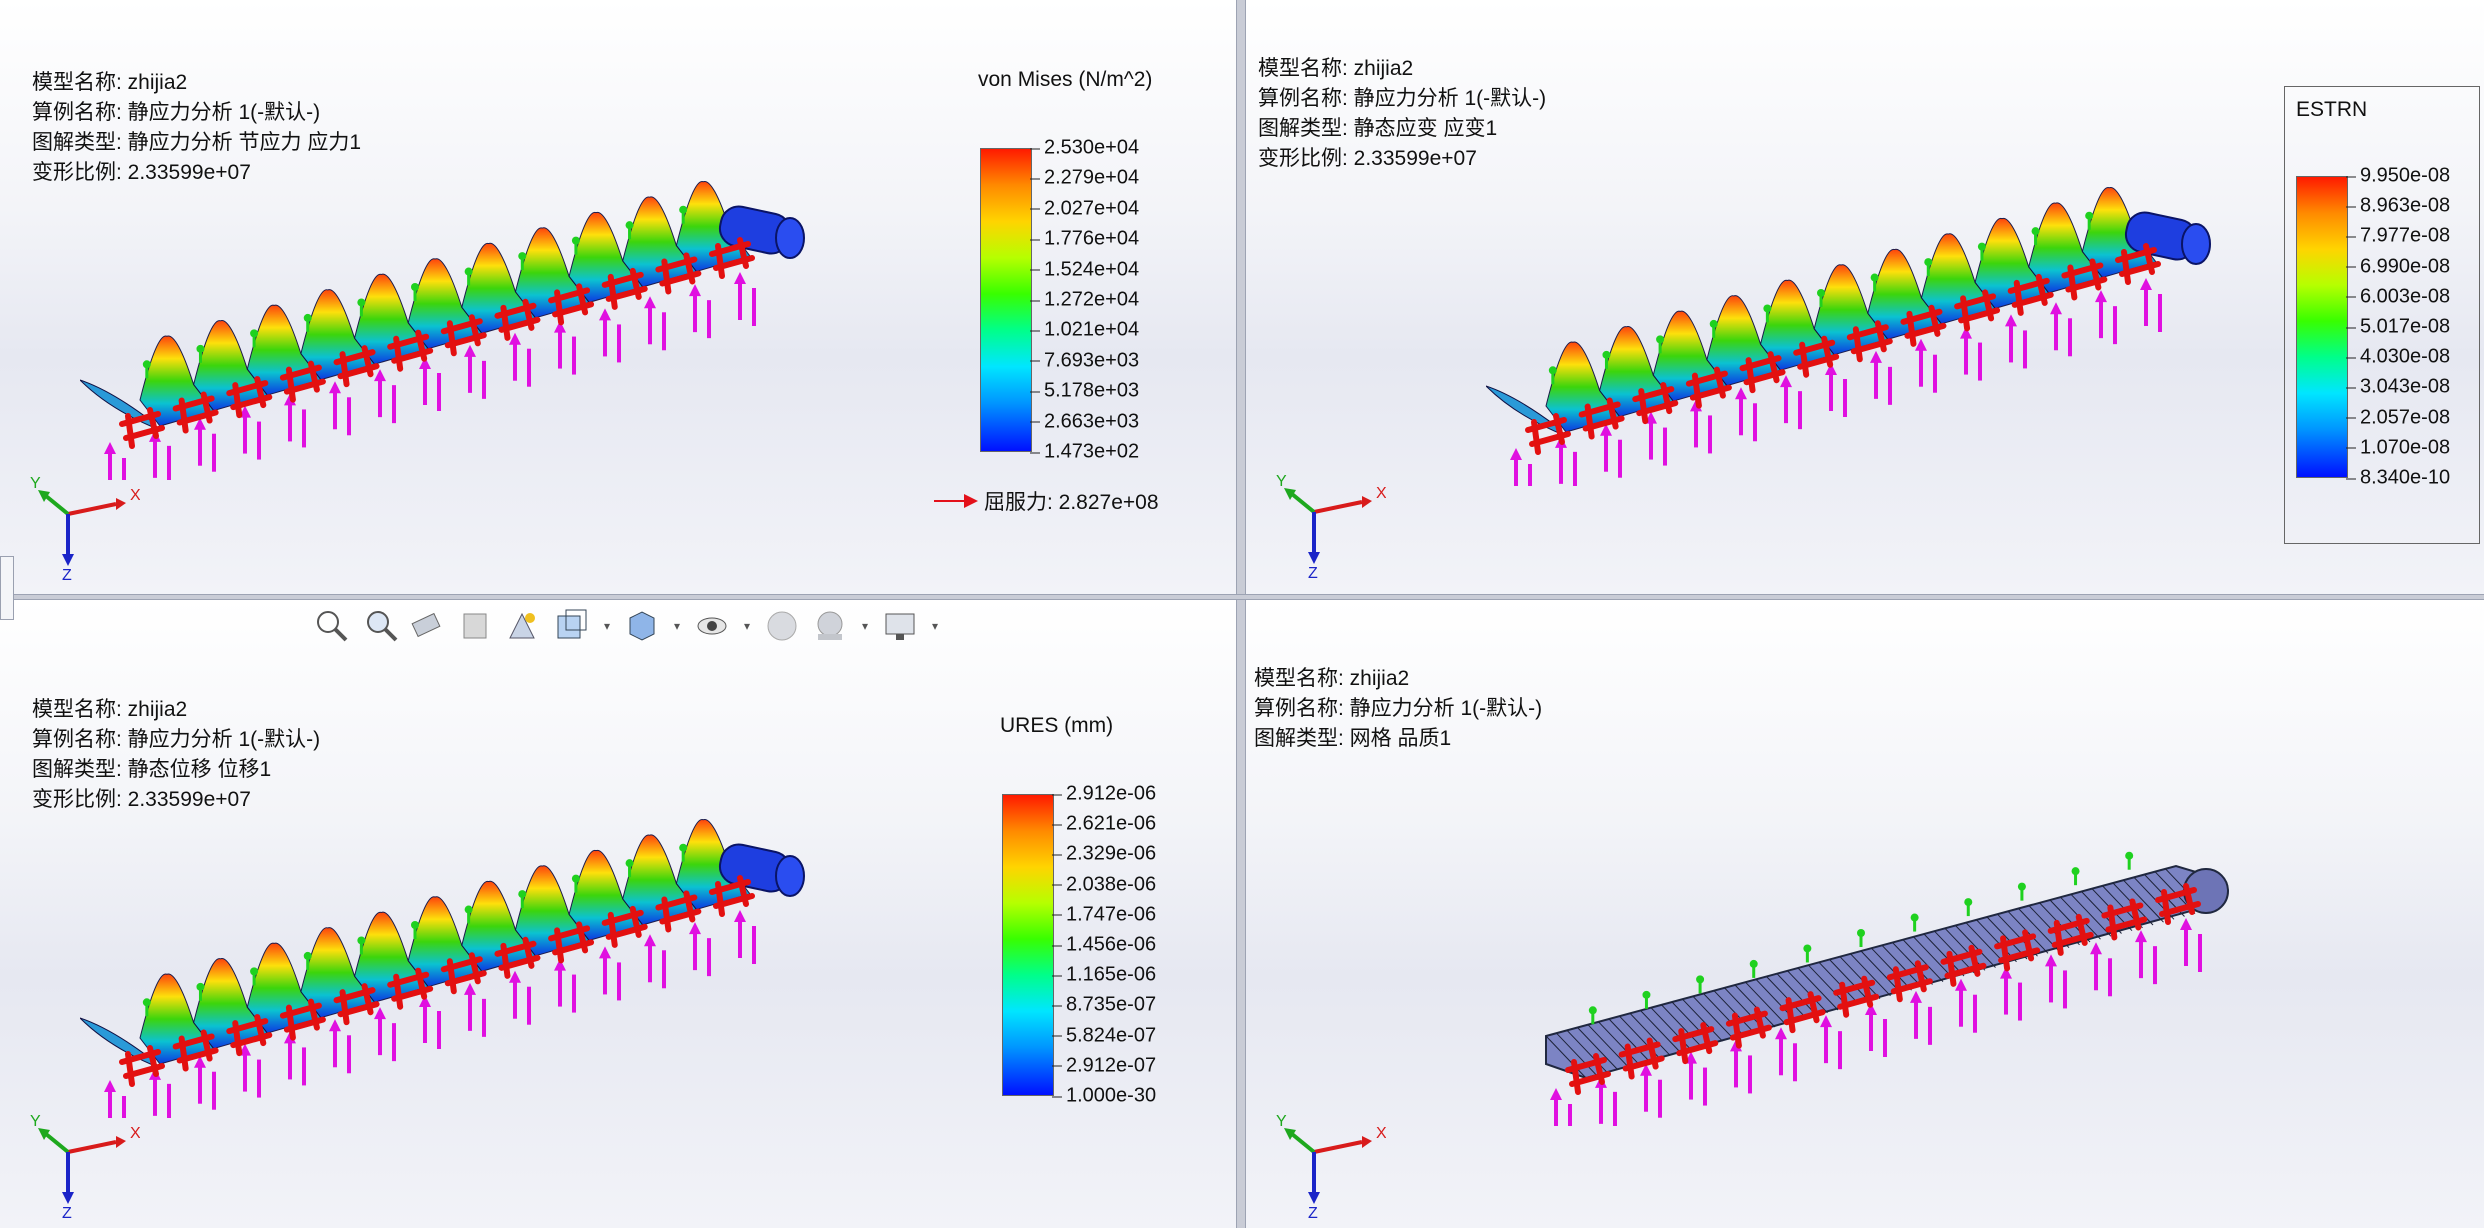 The width and height of the screenshot is (2484, 1228). What do you see at coordinates (380, 626) in the screenshot?
I see `zoom-to-area-icon` at bounding box center [380, 626].